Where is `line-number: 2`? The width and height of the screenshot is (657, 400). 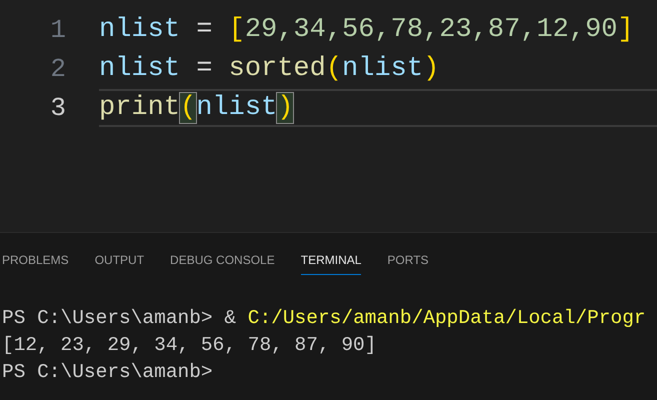
line-number: 2 is located at coordinates (57, 69).